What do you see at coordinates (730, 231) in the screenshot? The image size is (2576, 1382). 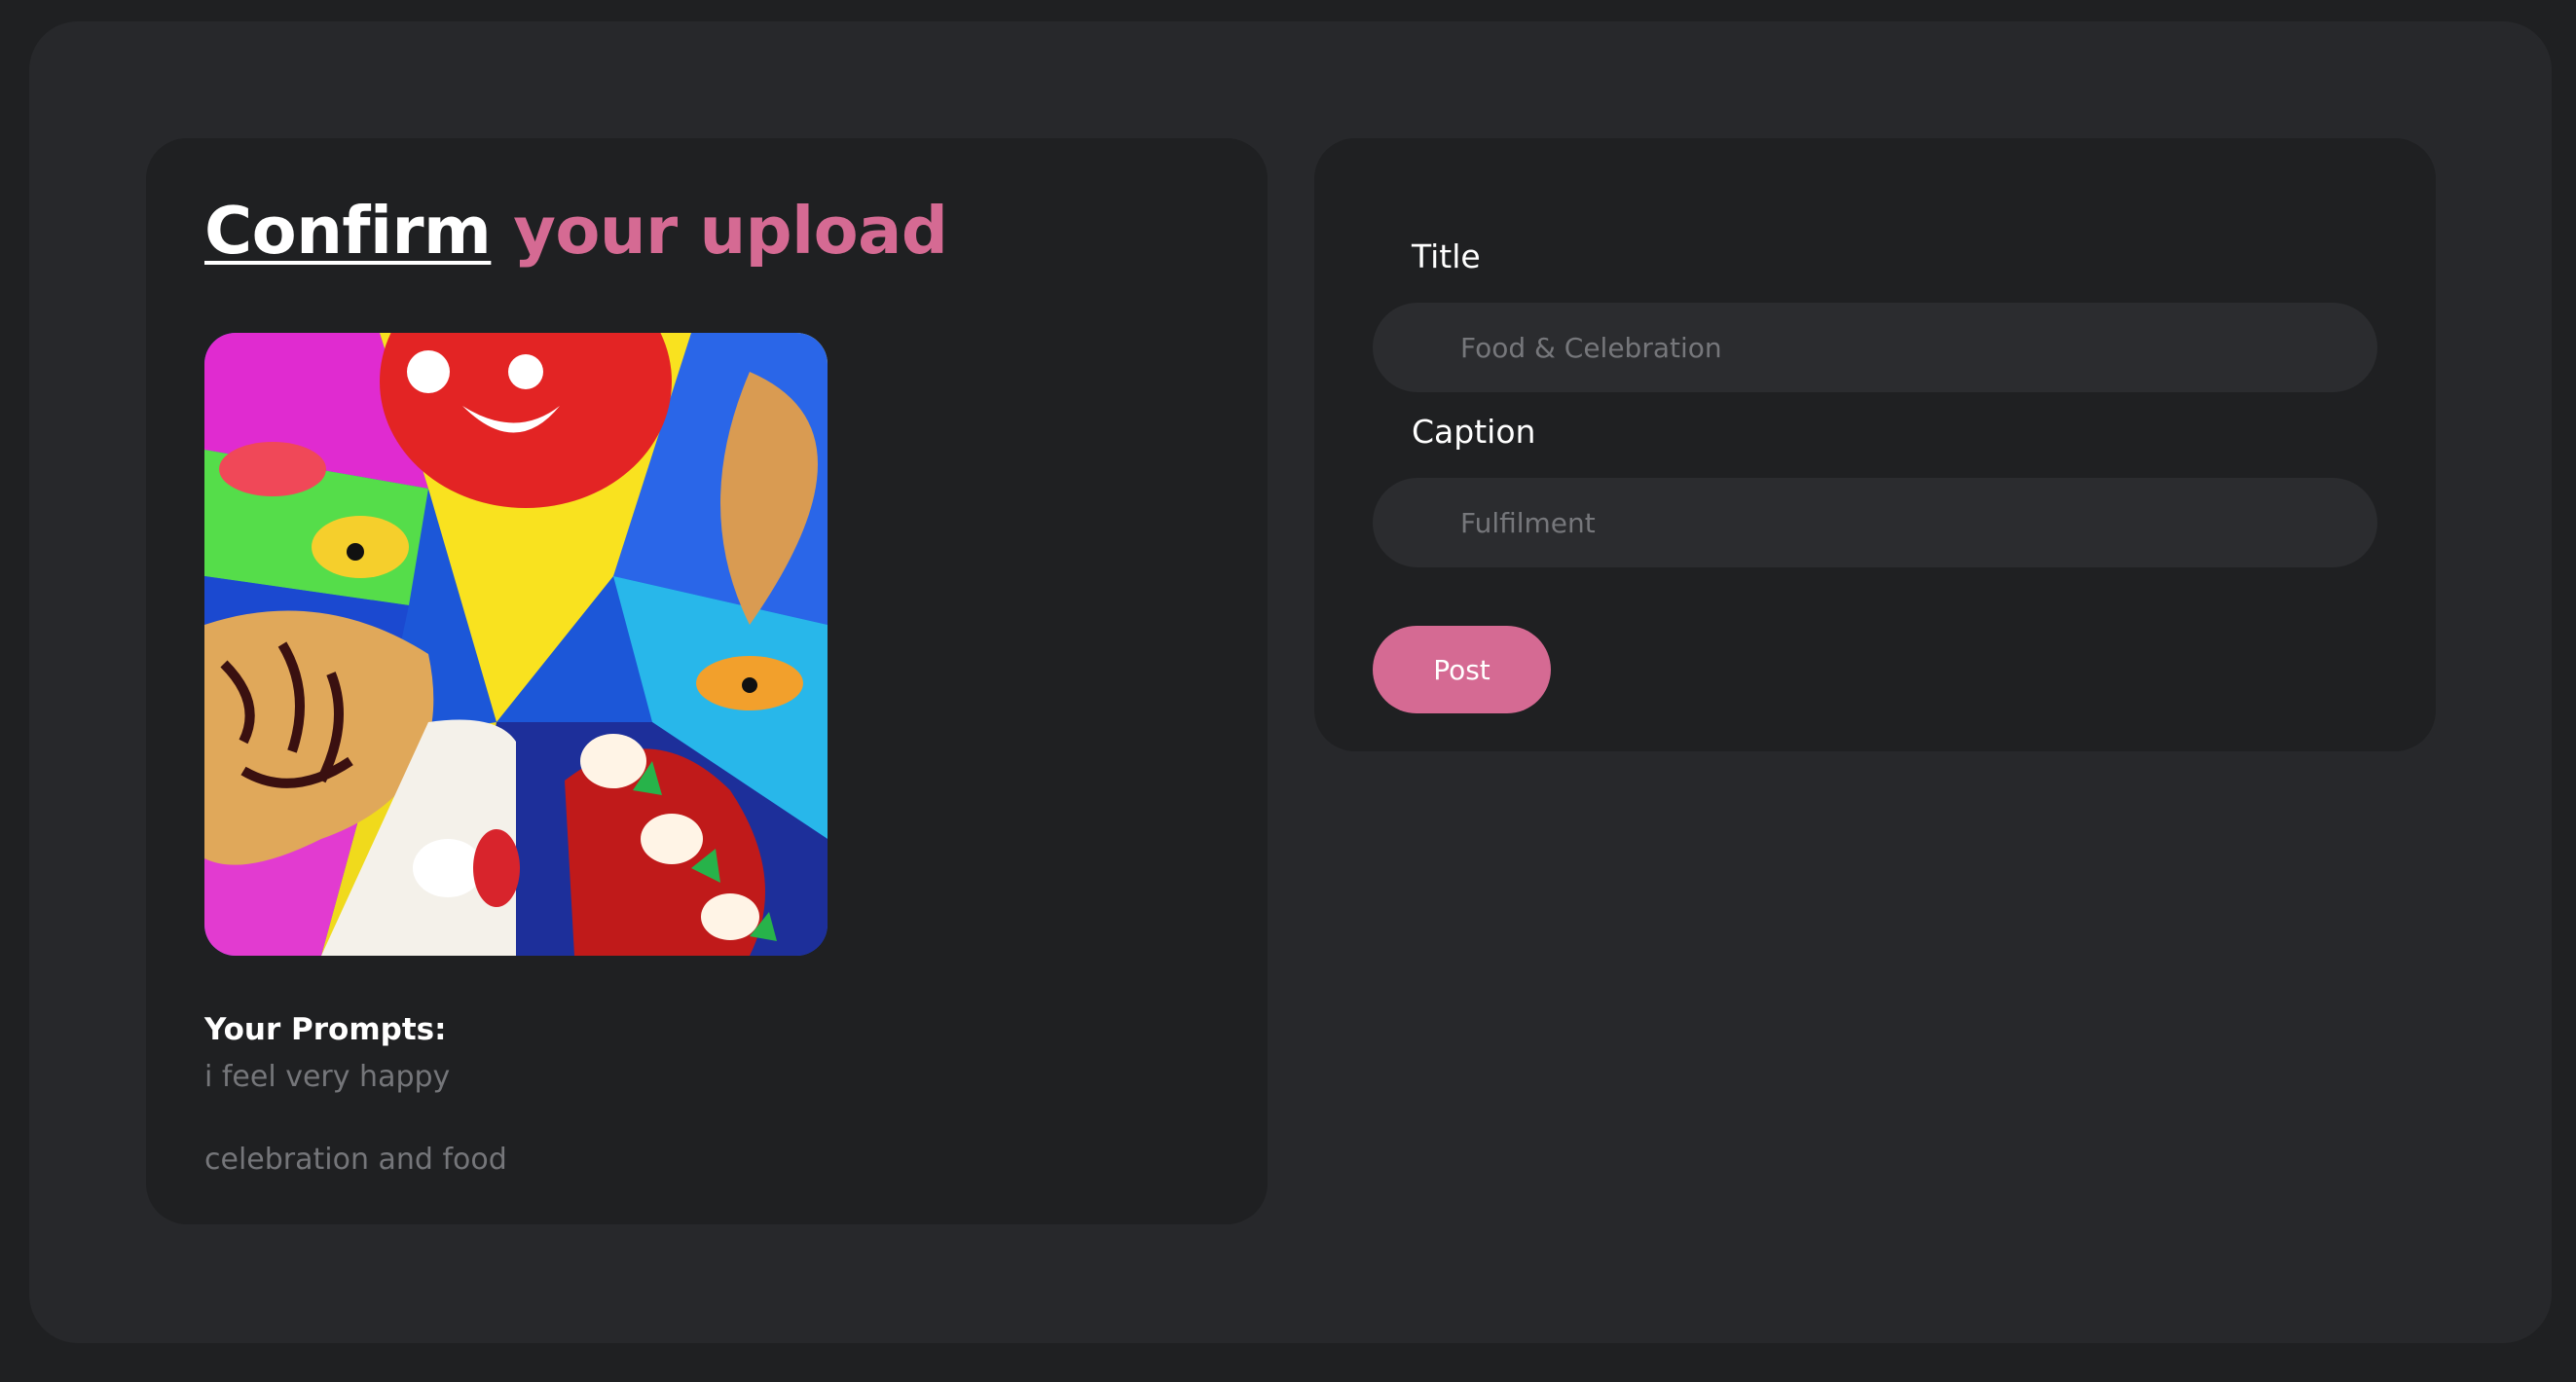 I see `page-title-your-upload: your upload` at bounding box center [730, 231].